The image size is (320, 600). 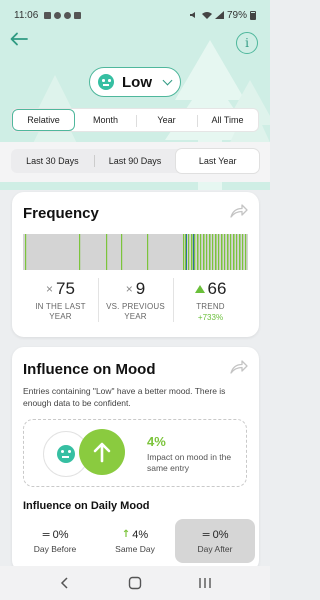 I want to click on frequency-title: Frequency, so click(x=61, y=213).